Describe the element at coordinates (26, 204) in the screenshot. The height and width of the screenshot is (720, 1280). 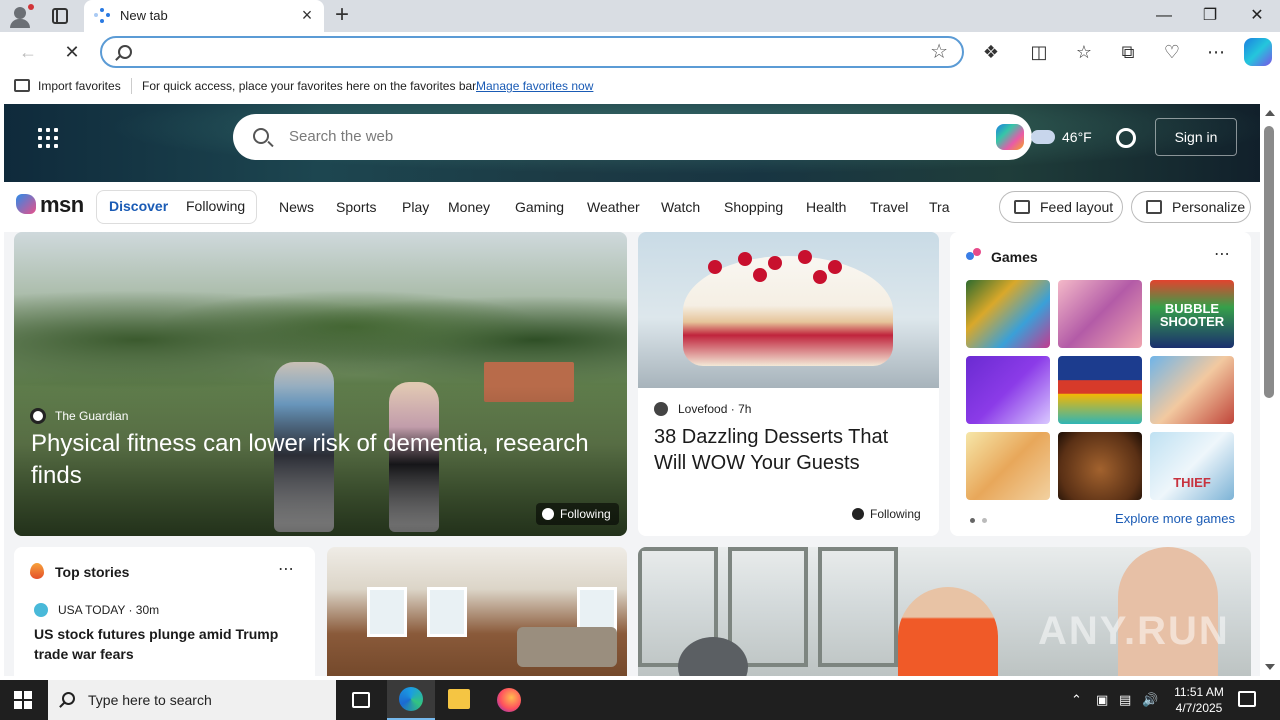
I see `msn-butterfly-icon` at that location.